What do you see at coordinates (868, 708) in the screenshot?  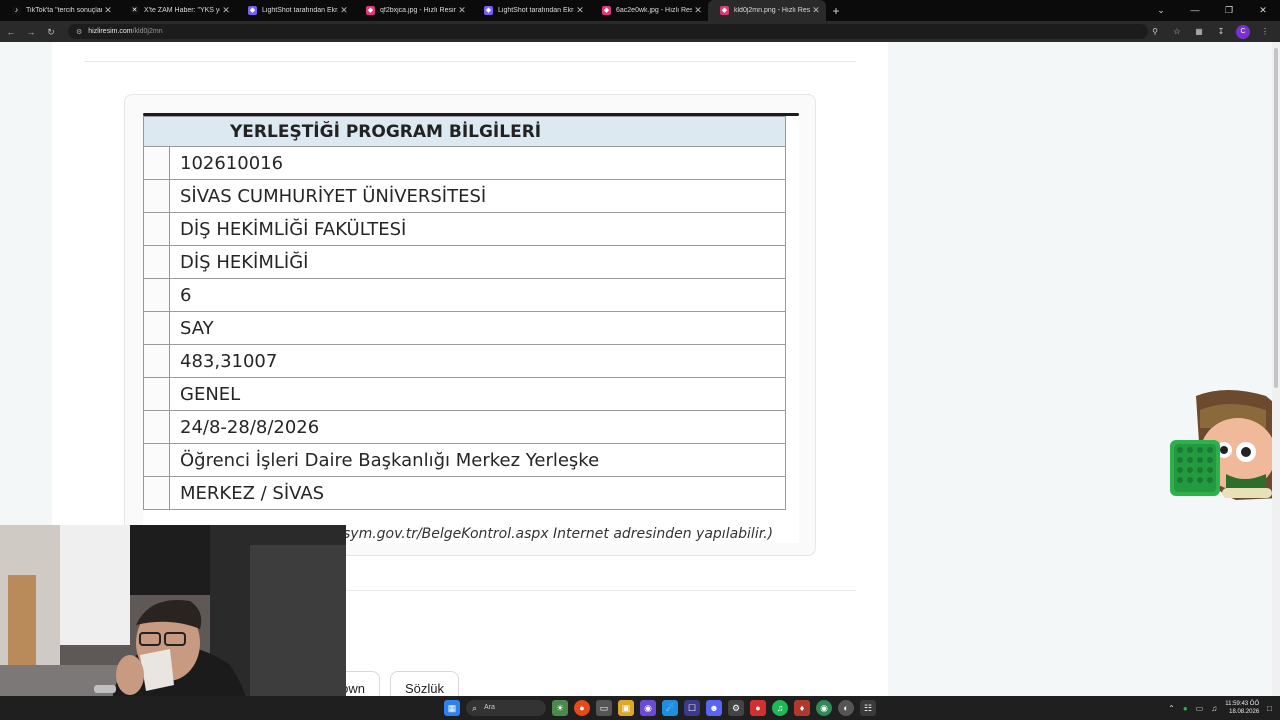 I see `settings-icon: ☷` at bounding box center [868, 708].